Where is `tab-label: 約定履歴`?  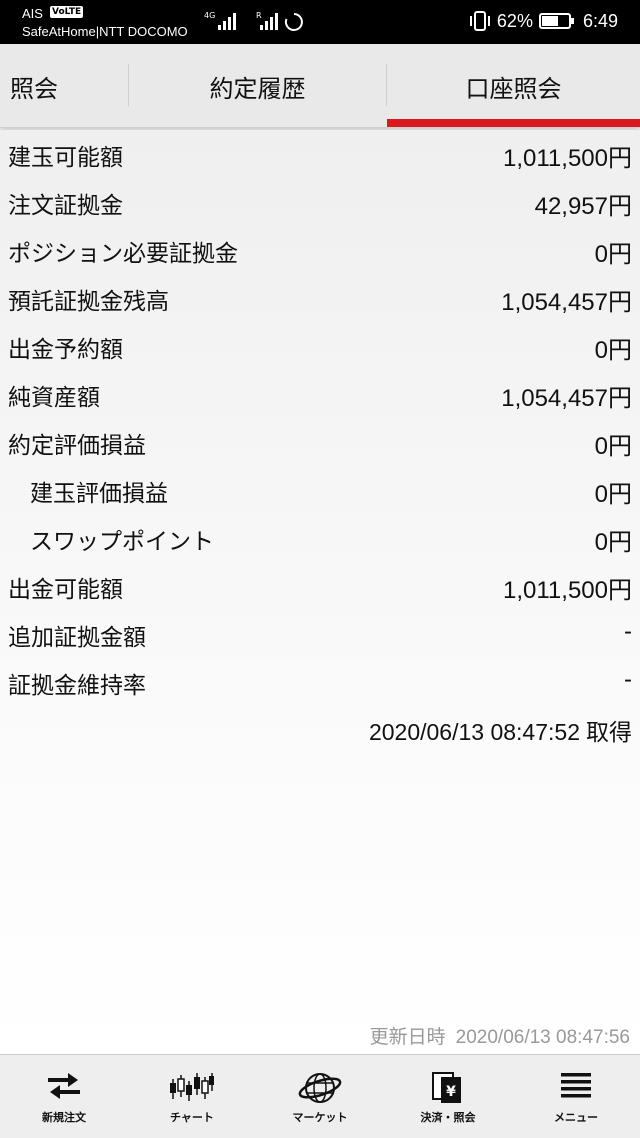
tab-label: 約定履歴 is located at coordinates (257, 88).